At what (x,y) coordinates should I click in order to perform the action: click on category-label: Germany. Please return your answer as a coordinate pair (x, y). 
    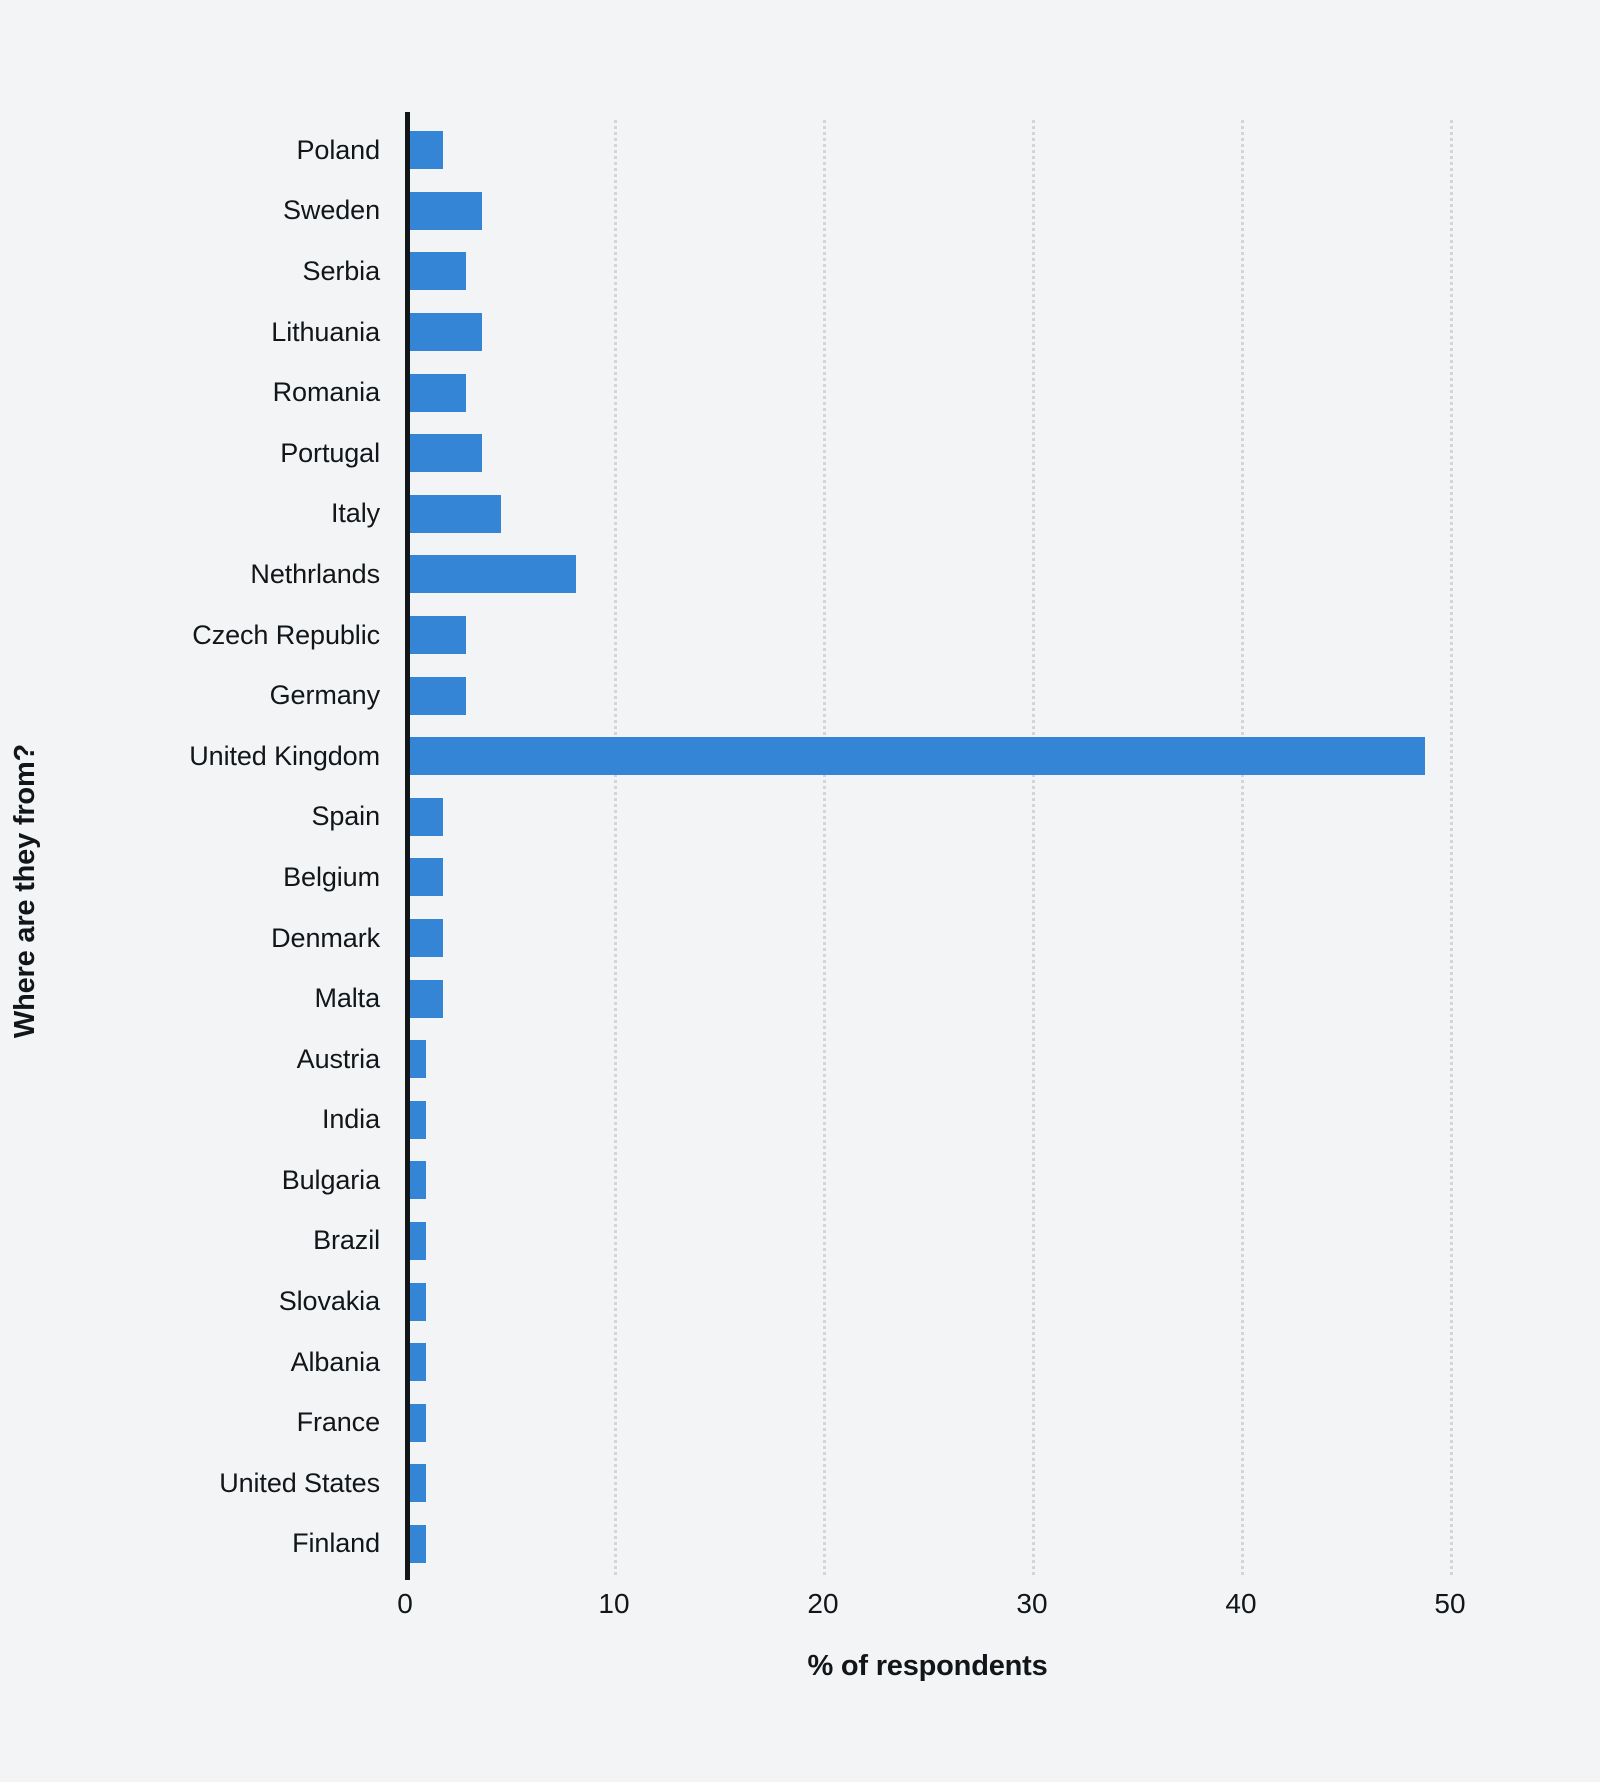
    Looking at the image, I should click on (324, 695).